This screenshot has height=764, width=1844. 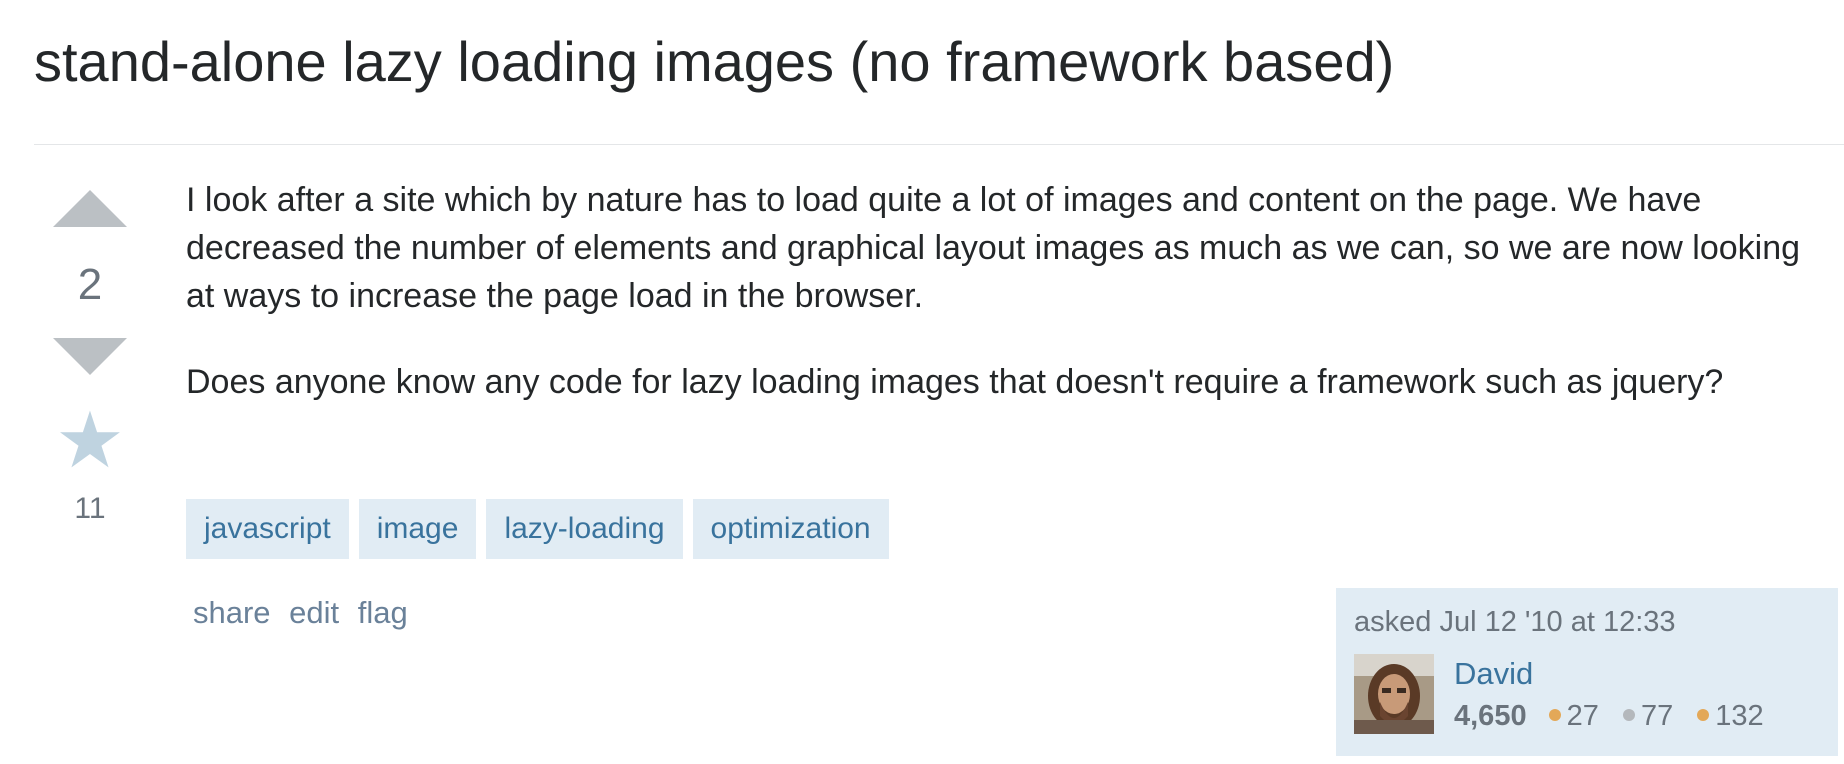 What do you see at coordinates (232, 612) in the screenshot?
I see `share-link: share` at bounding box center [232, 612].